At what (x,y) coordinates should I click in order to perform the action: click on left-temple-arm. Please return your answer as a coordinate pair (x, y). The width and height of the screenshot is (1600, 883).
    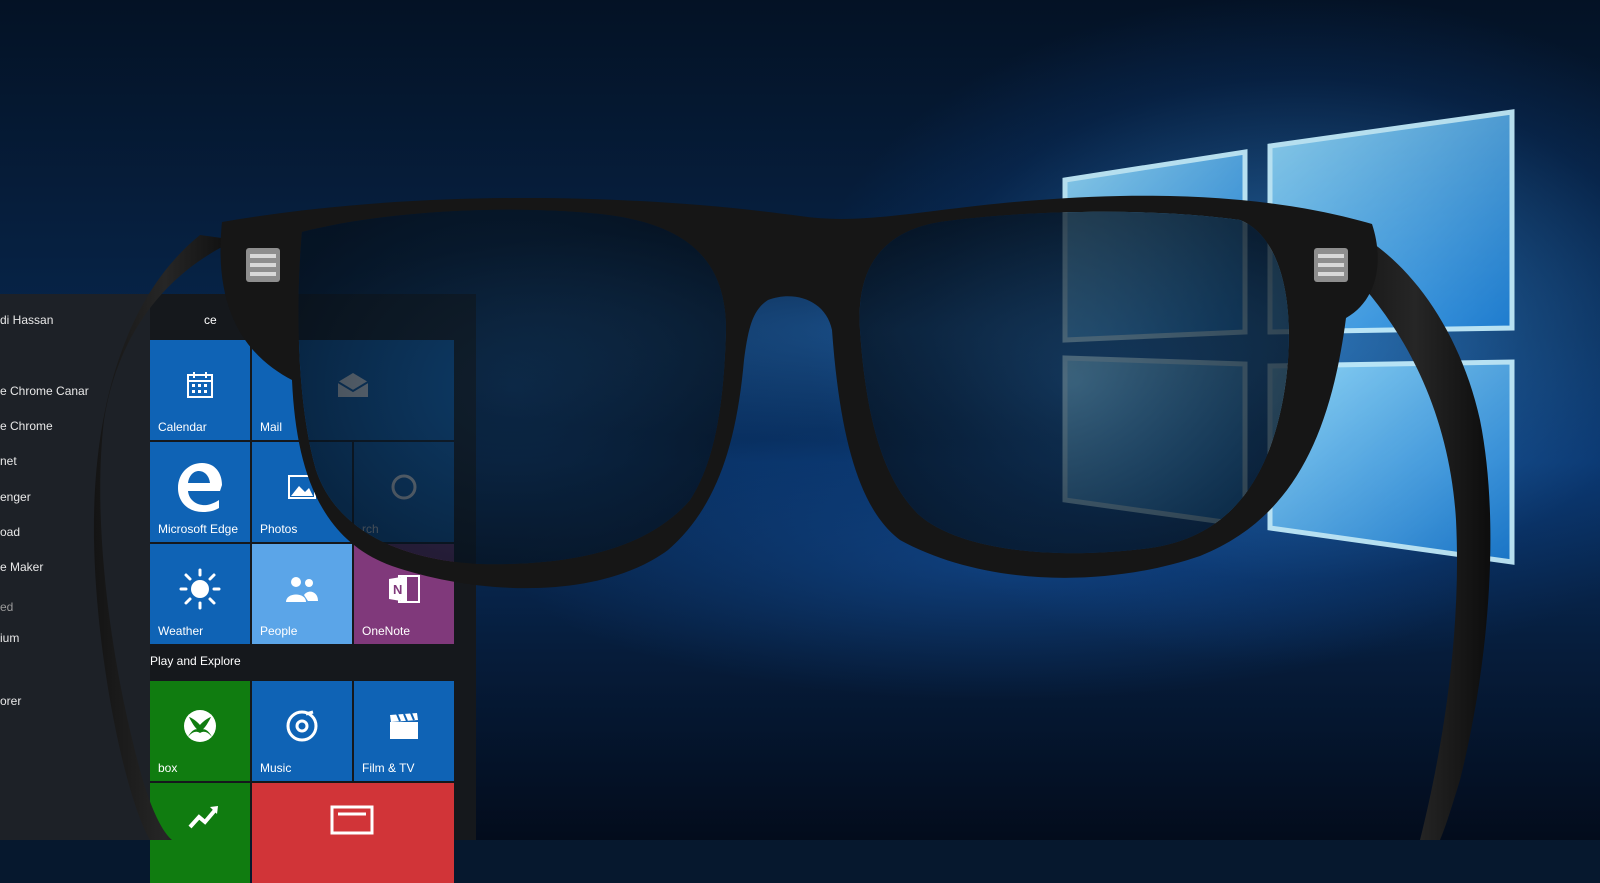
    Looking at the image, I should click on (164, 537).